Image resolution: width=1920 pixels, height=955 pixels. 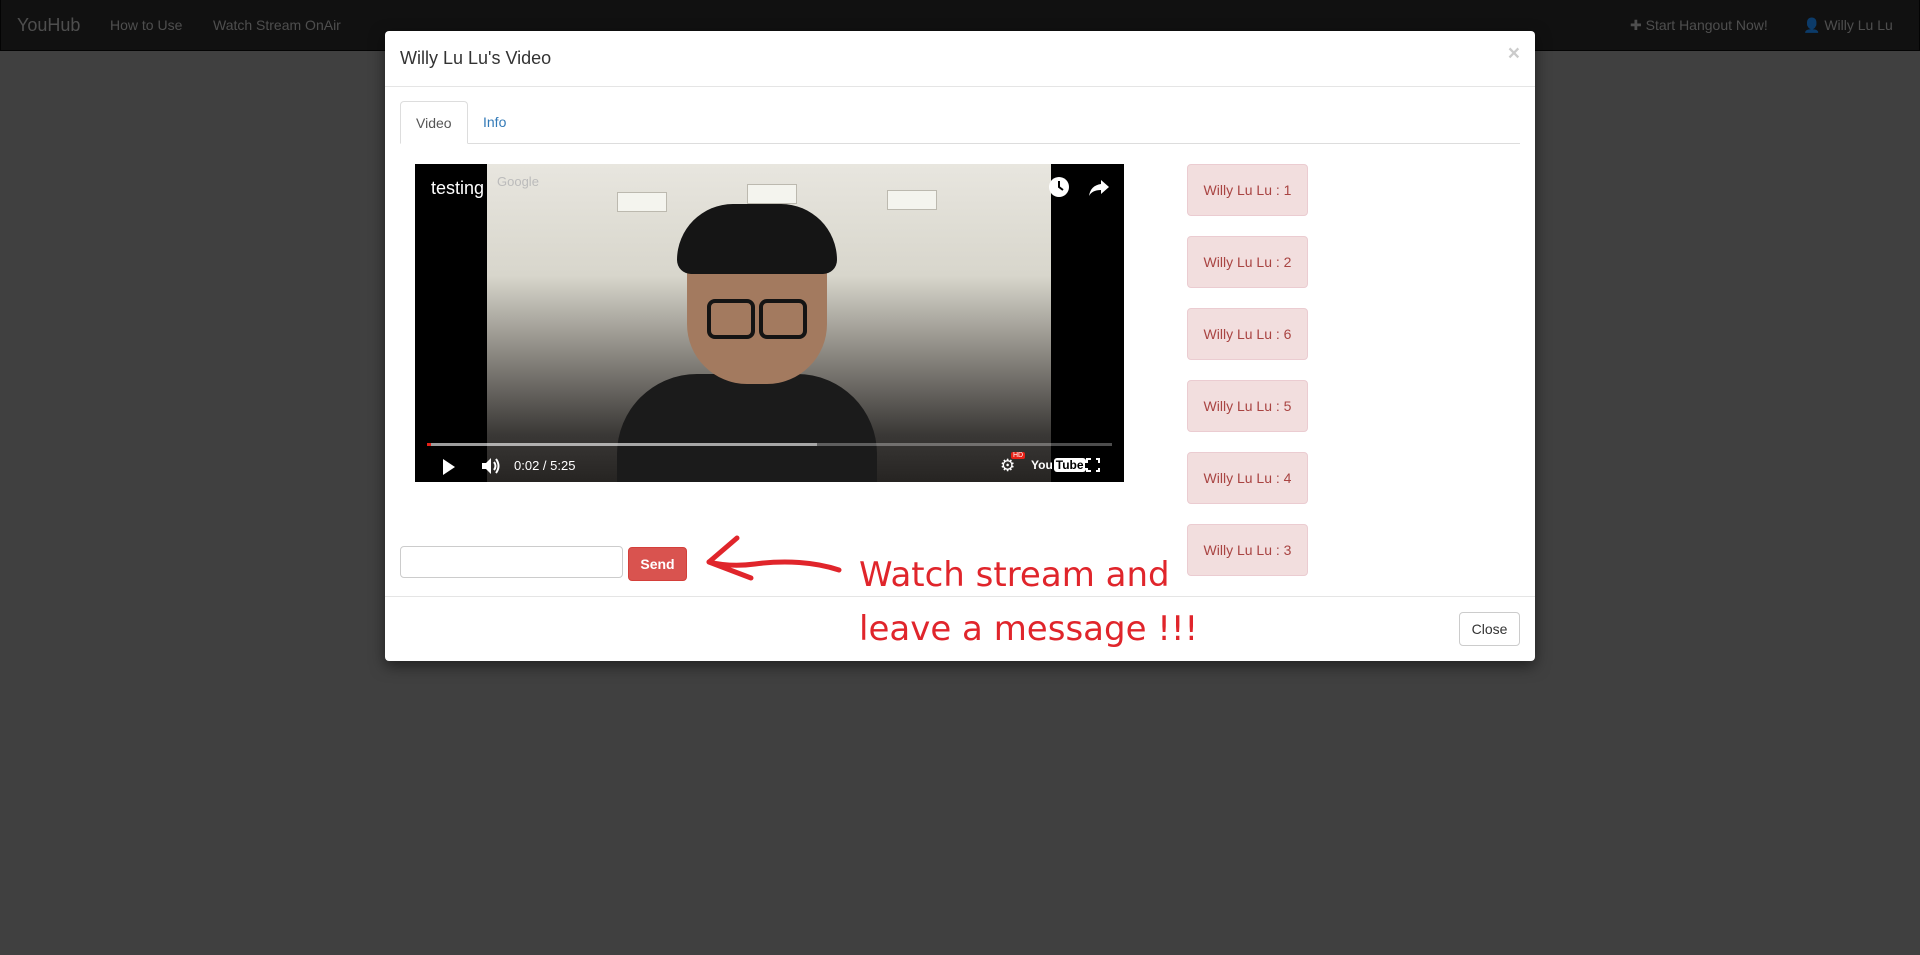 What do you see at coordinates (960, 122) in the screenshot?
I see `tab-bar: Video Info` at bounding box center [960, 122].